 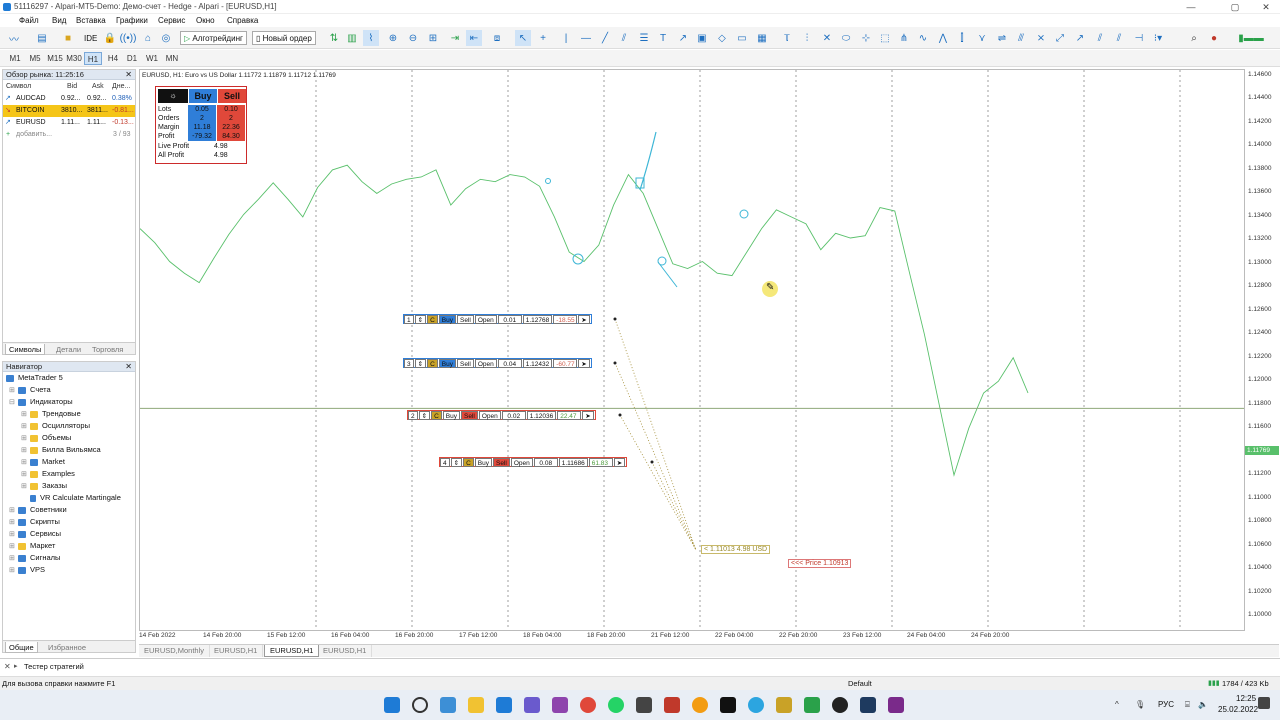 What do you see at coordinates (75, 498) in the screenshot?
I see `nav-item-vr-martingale: VR Calculate Martingale` at bounding box center [75, 498].